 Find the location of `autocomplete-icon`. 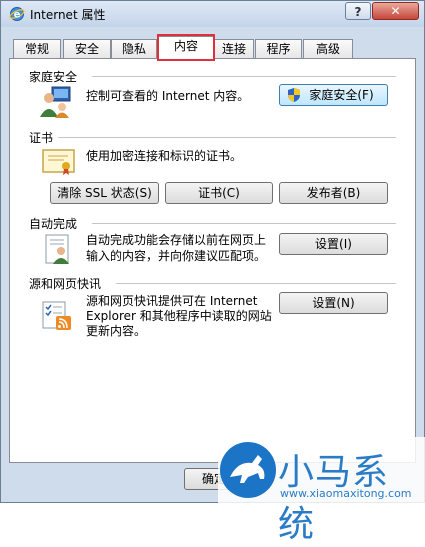

autocomplete-icon is located at coordinates (57, 249).